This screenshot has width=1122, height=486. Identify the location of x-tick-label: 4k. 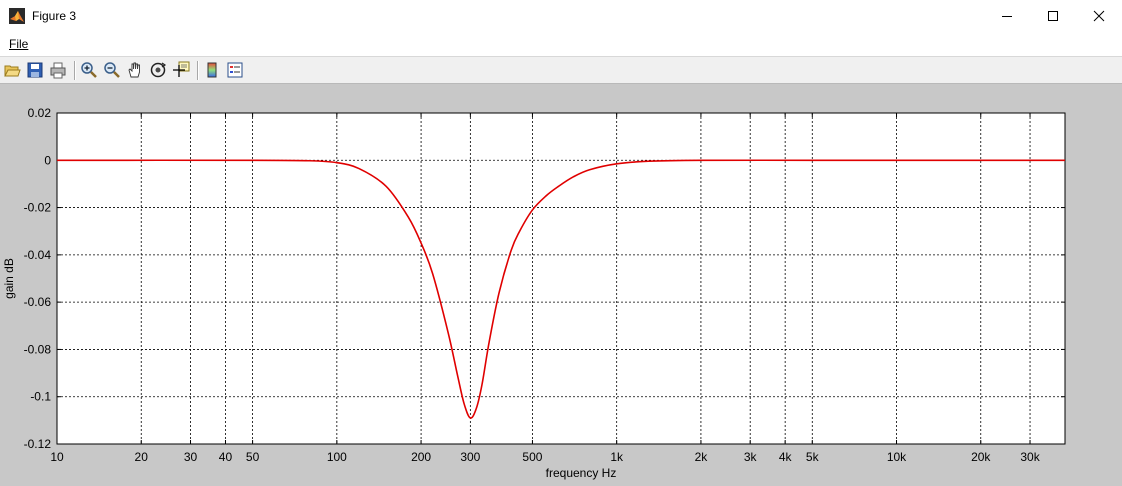
(786, 457).